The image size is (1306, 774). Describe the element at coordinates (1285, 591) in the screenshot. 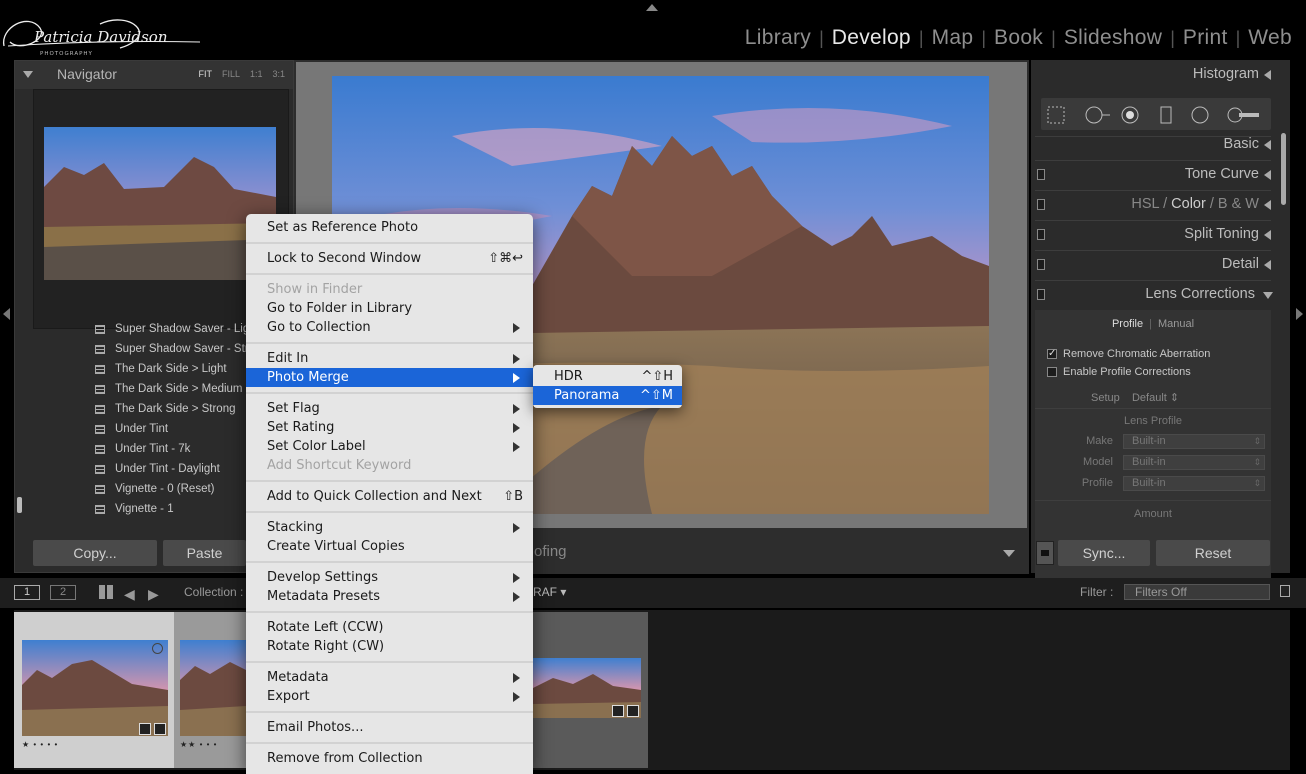

I see `filter-lock-icon` at that location.